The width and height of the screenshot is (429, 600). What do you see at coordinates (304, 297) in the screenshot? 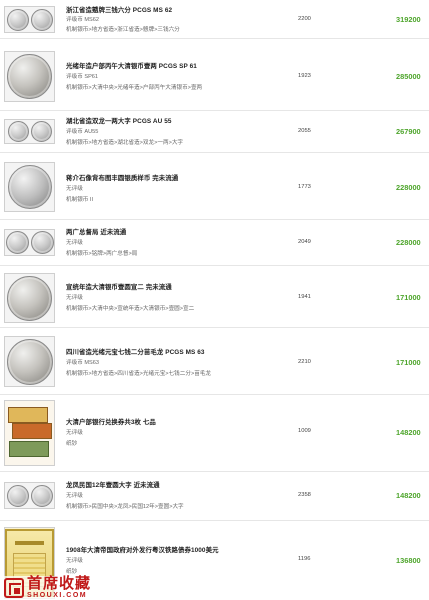
I see `item-lot-number: 1941` at bounding box center [304, 297].